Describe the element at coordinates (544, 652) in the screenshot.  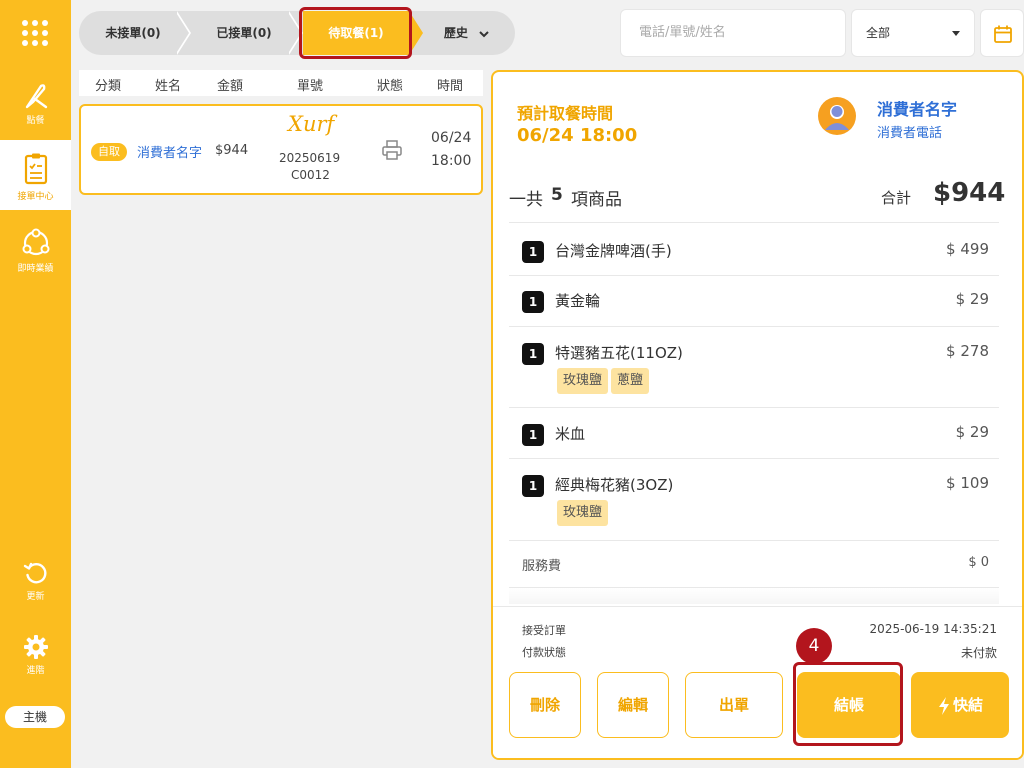
I see `payment-label: 付款狀態` at that location.